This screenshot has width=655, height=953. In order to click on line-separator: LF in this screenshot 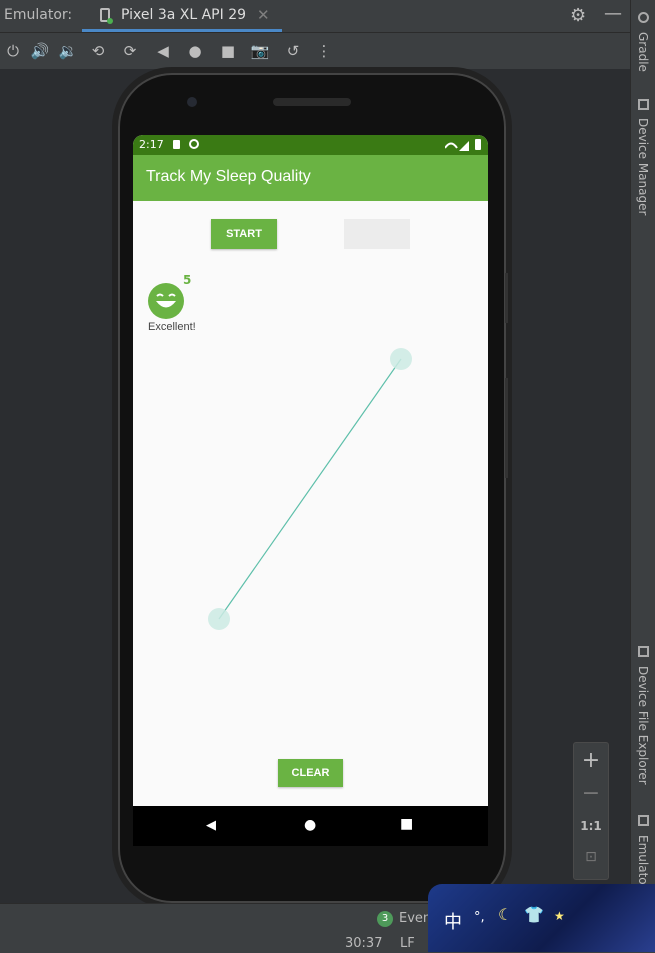, I will do `click(407, 943)`.